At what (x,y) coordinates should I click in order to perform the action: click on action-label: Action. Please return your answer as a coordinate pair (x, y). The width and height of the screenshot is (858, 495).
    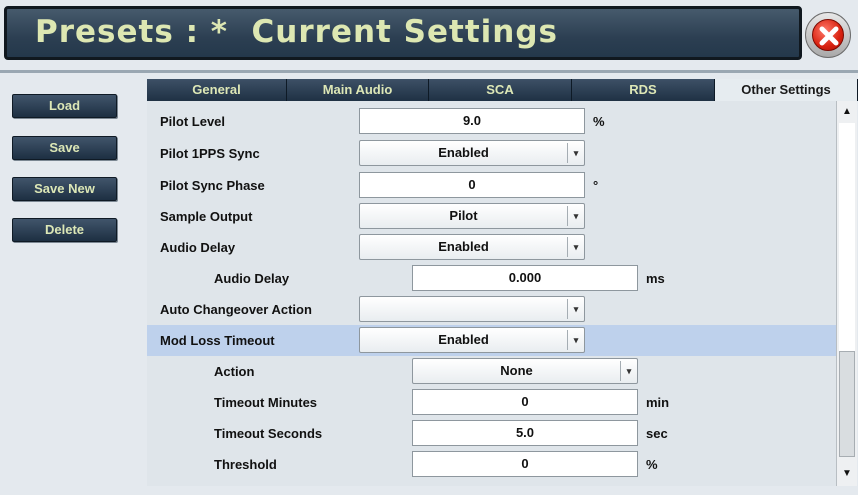
    Looking at the image, I should click on (234, 371).